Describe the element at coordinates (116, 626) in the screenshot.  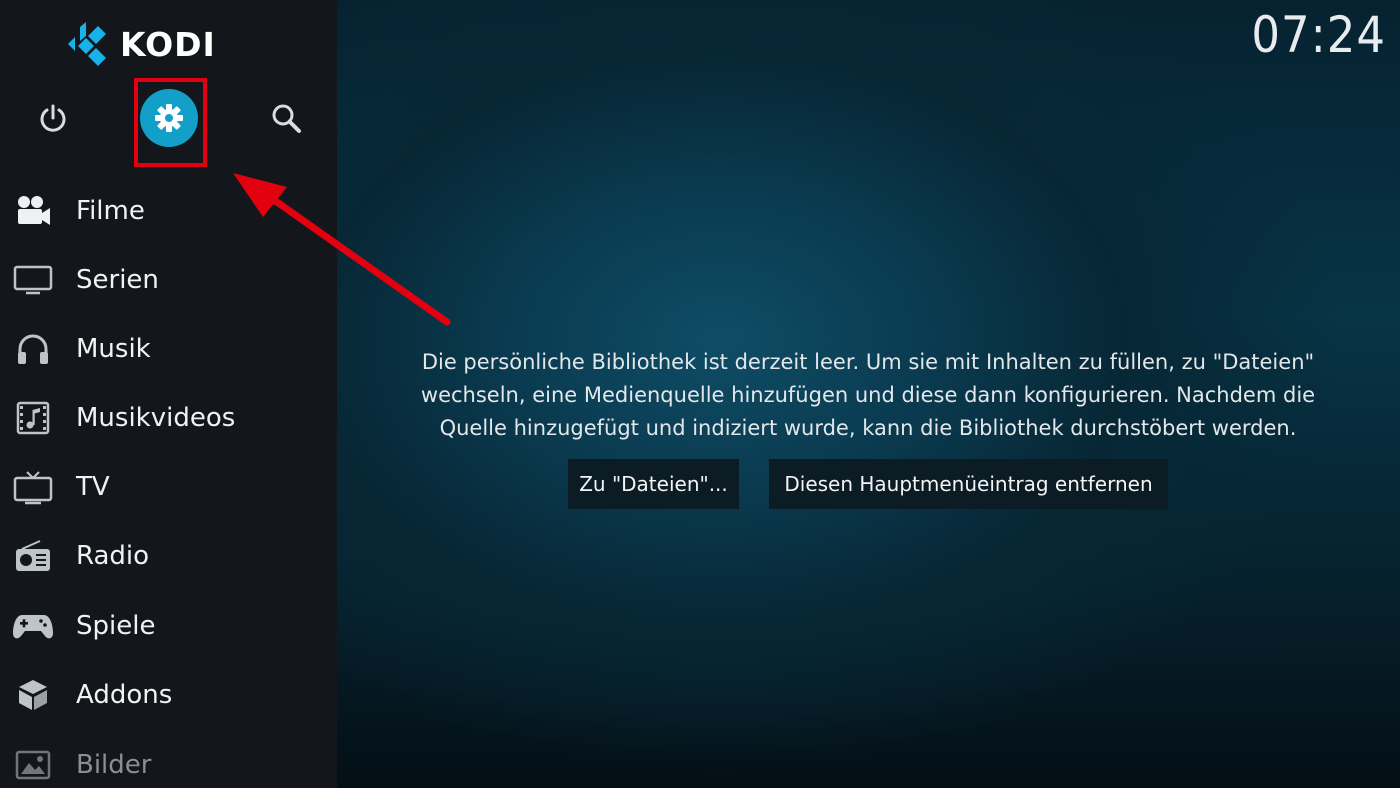
I see `sidebar-item-label: Spiele` at that location.